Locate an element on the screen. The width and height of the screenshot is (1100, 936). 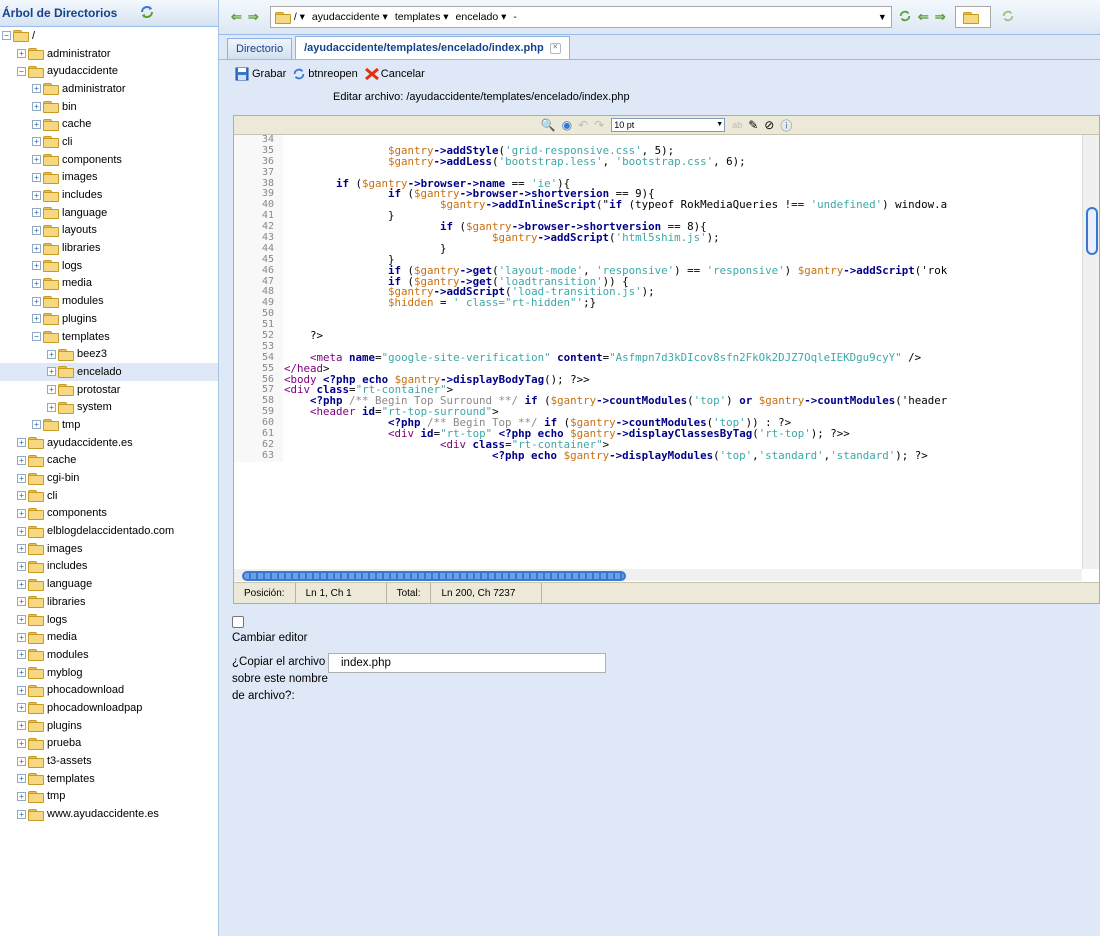
cancel-button: Cancelar is located at coordinates (394, 74).